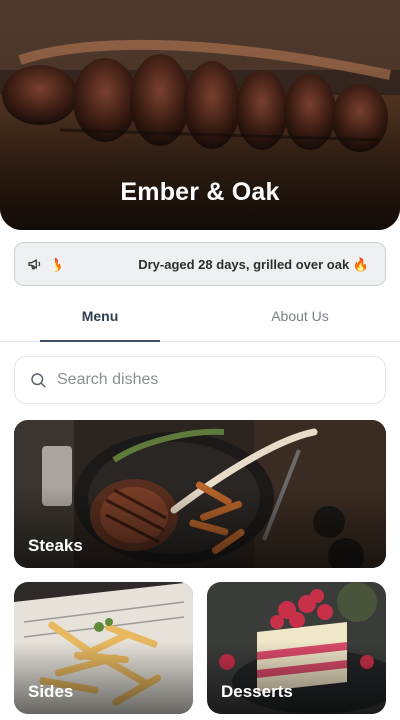 The width and height of the screenshot is (400, 720). I want to click on category-label-sides: Sides, so click(51, 691).